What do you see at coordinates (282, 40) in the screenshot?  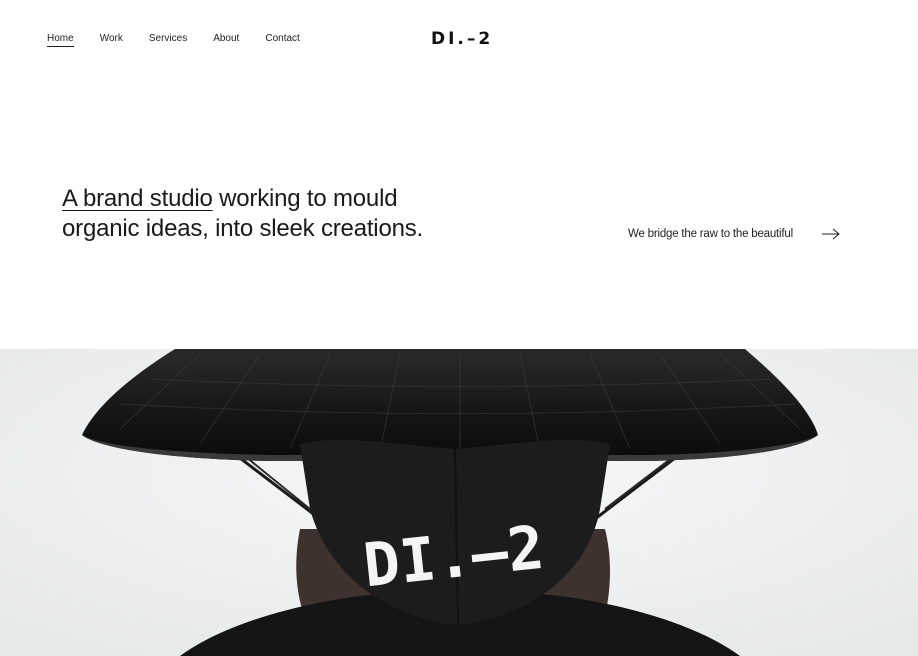 I see `nav-contact: Contact` at bounding box center [282, 40].